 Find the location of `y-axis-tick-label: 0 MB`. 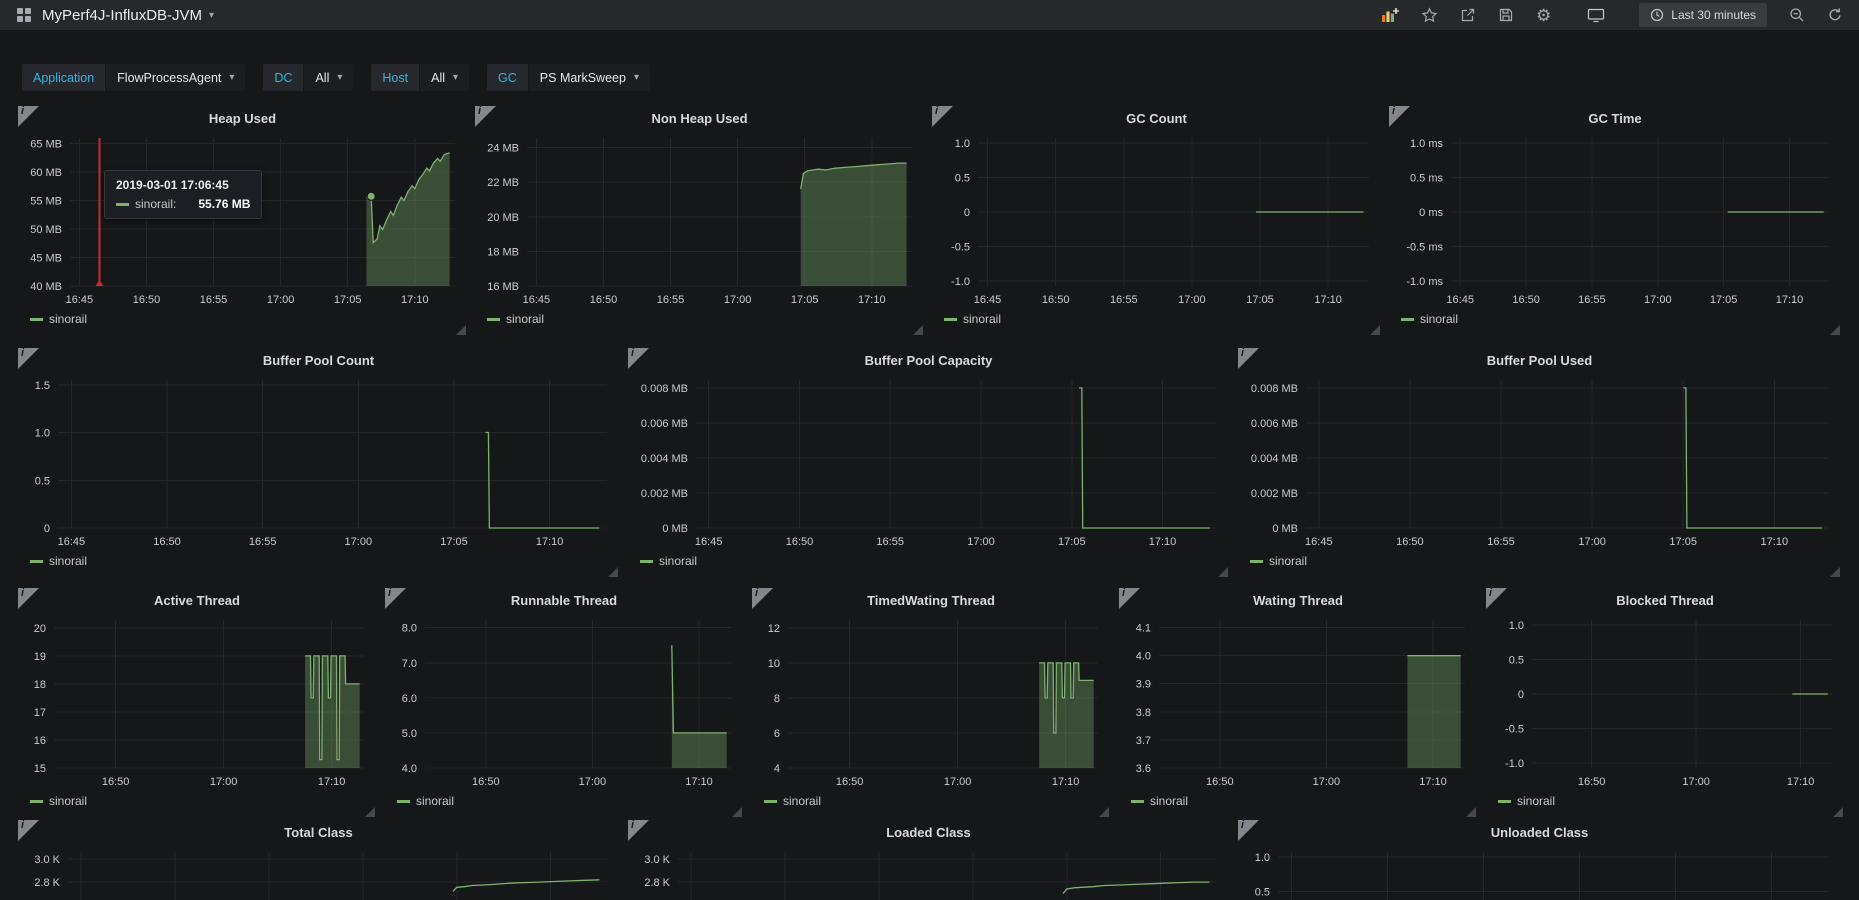

y-axis-tick-label: 0 MB is located at coordinates (1285, 529).